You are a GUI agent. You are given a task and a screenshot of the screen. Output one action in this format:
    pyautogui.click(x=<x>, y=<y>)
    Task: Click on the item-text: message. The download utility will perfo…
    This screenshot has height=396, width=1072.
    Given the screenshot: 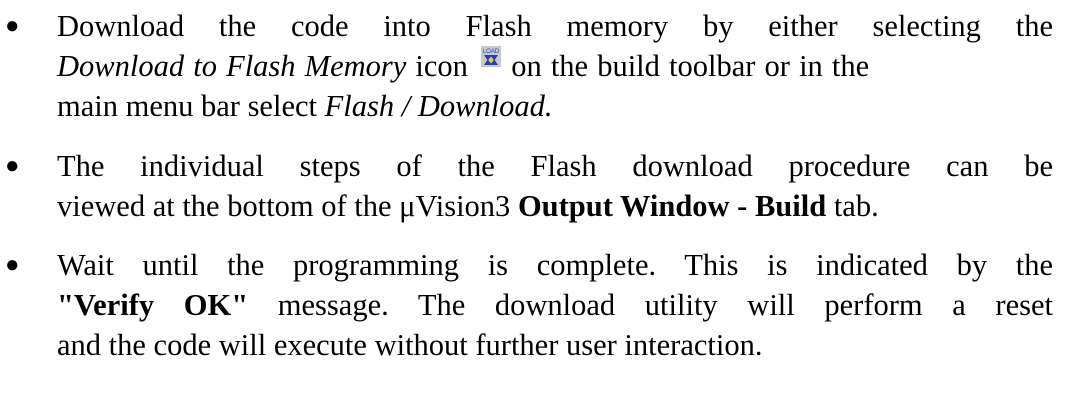 What is the action you would take?
    pyautogui.click(x=651, y=305)
    